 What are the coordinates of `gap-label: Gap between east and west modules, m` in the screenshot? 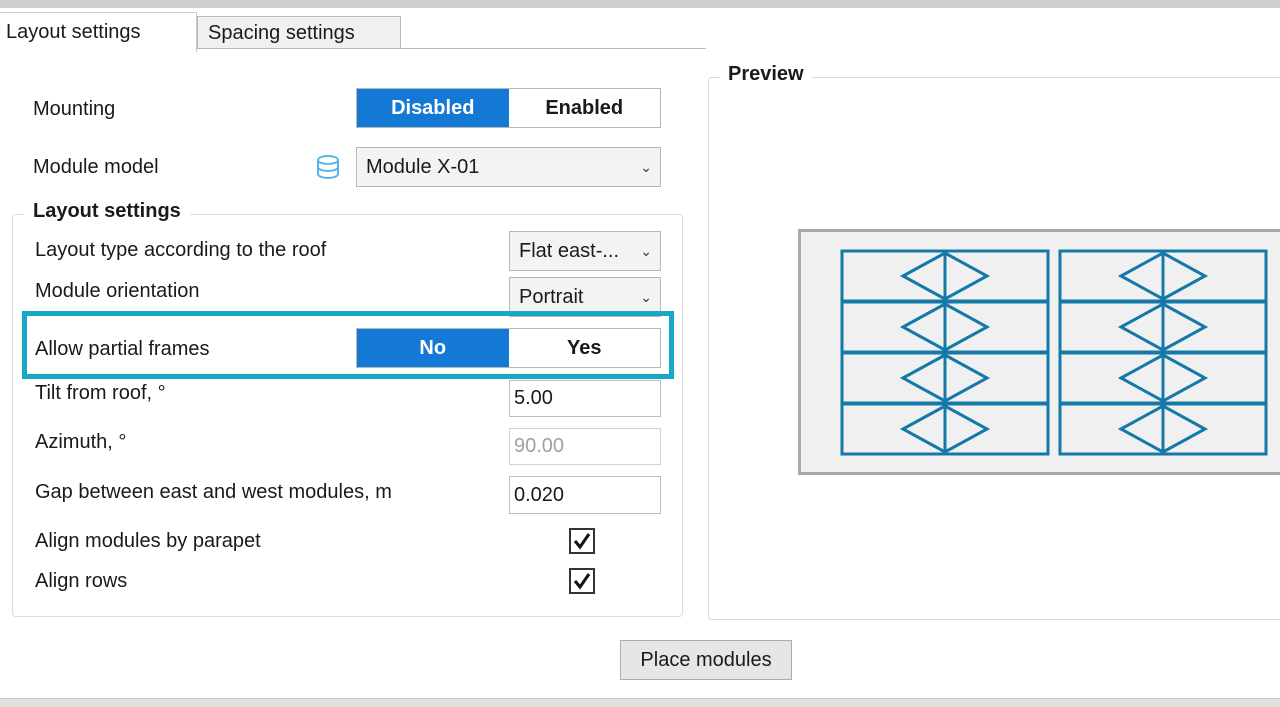 It's located at (213, 492).